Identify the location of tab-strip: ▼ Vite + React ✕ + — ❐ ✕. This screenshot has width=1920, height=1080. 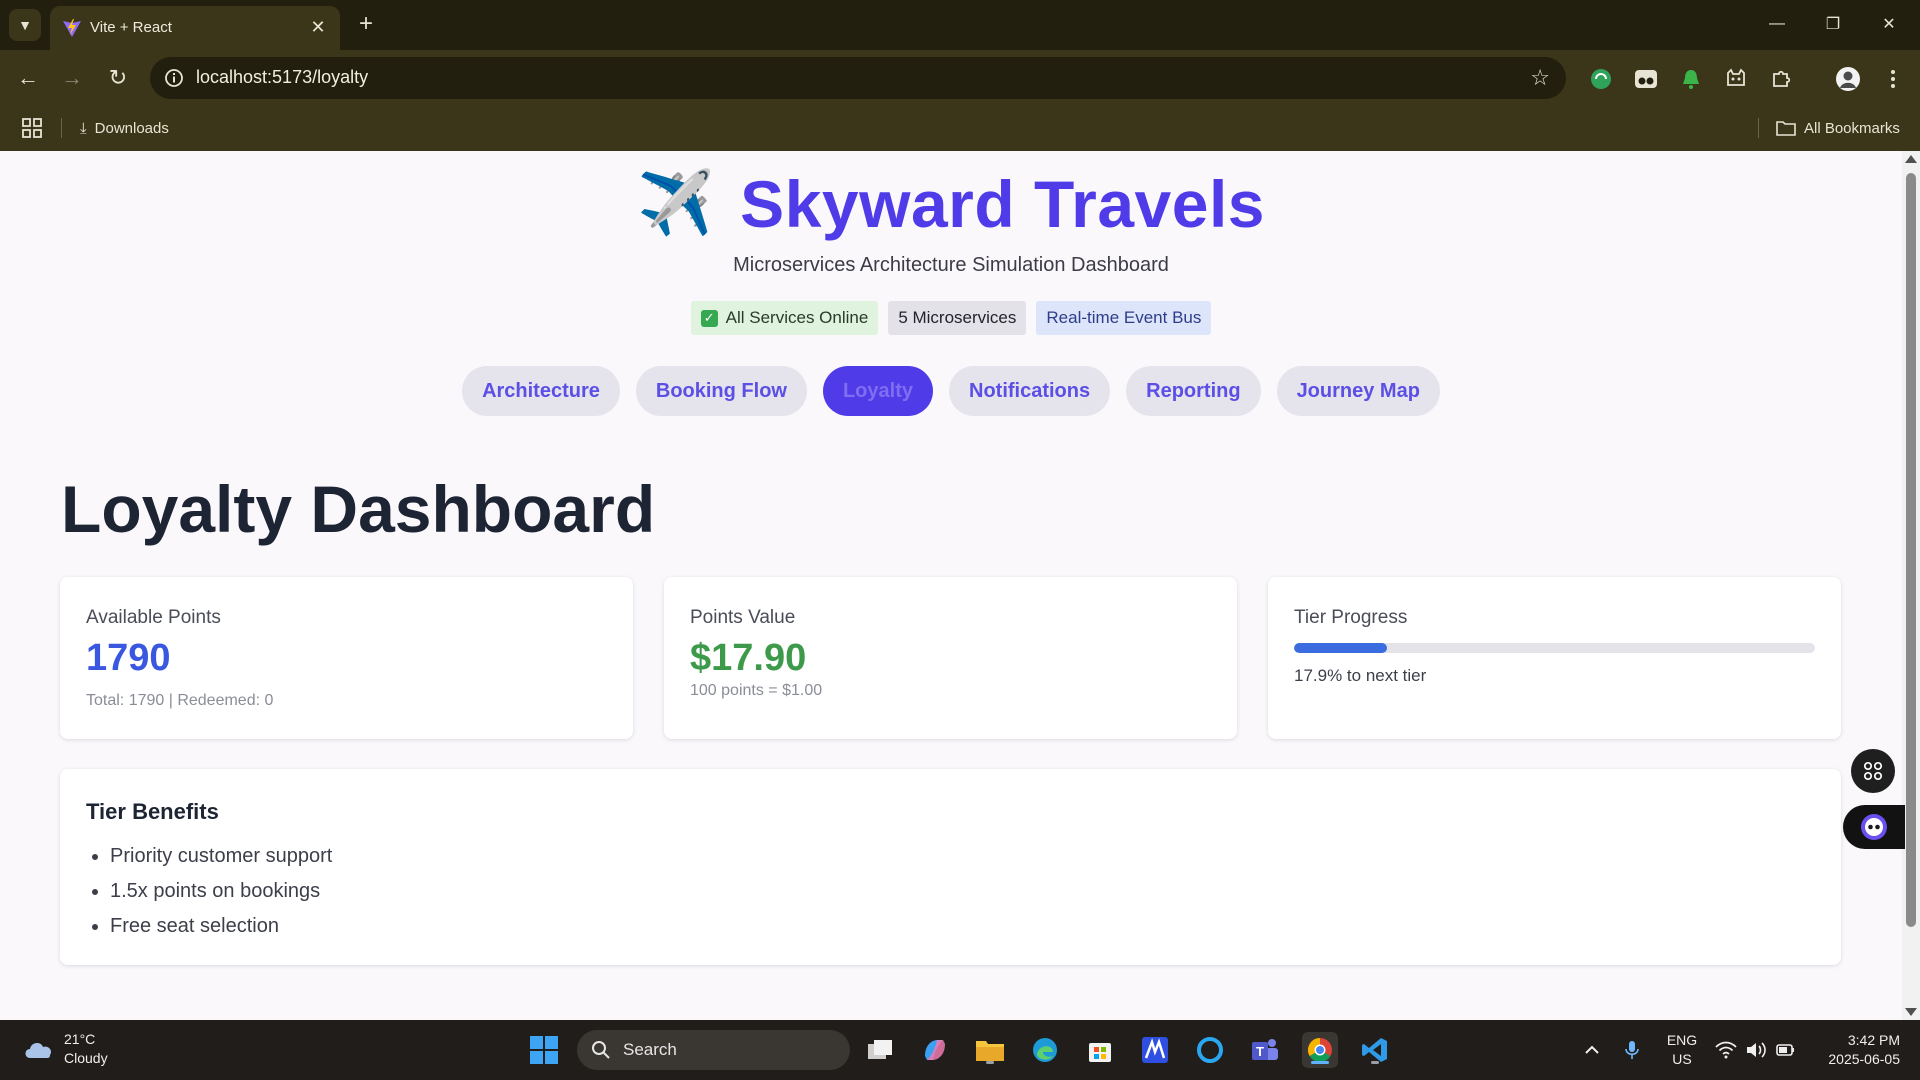
(960, 25).